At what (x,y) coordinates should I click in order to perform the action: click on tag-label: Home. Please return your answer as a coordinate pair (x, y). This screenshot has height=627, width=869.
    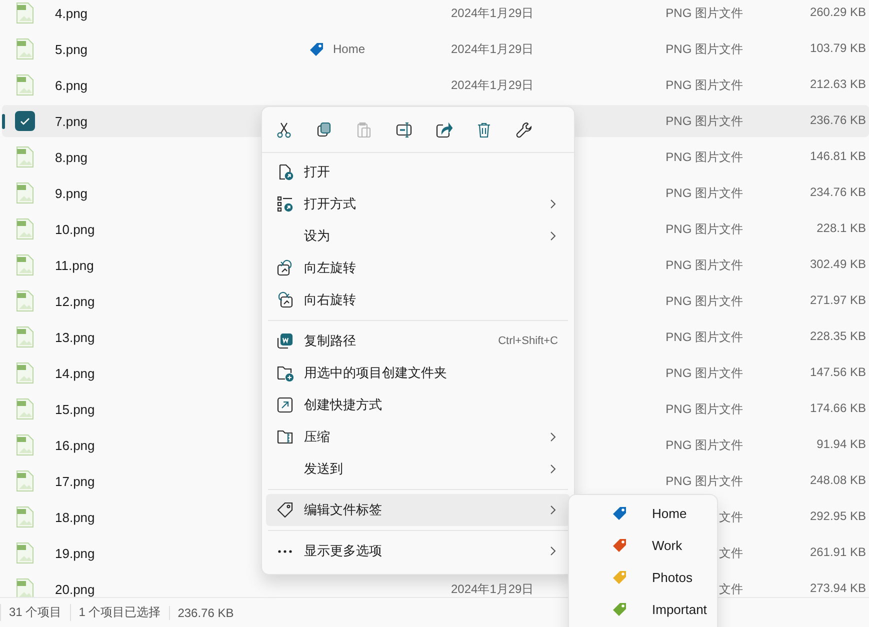
    Looking at the image, I should click on (349, 49).